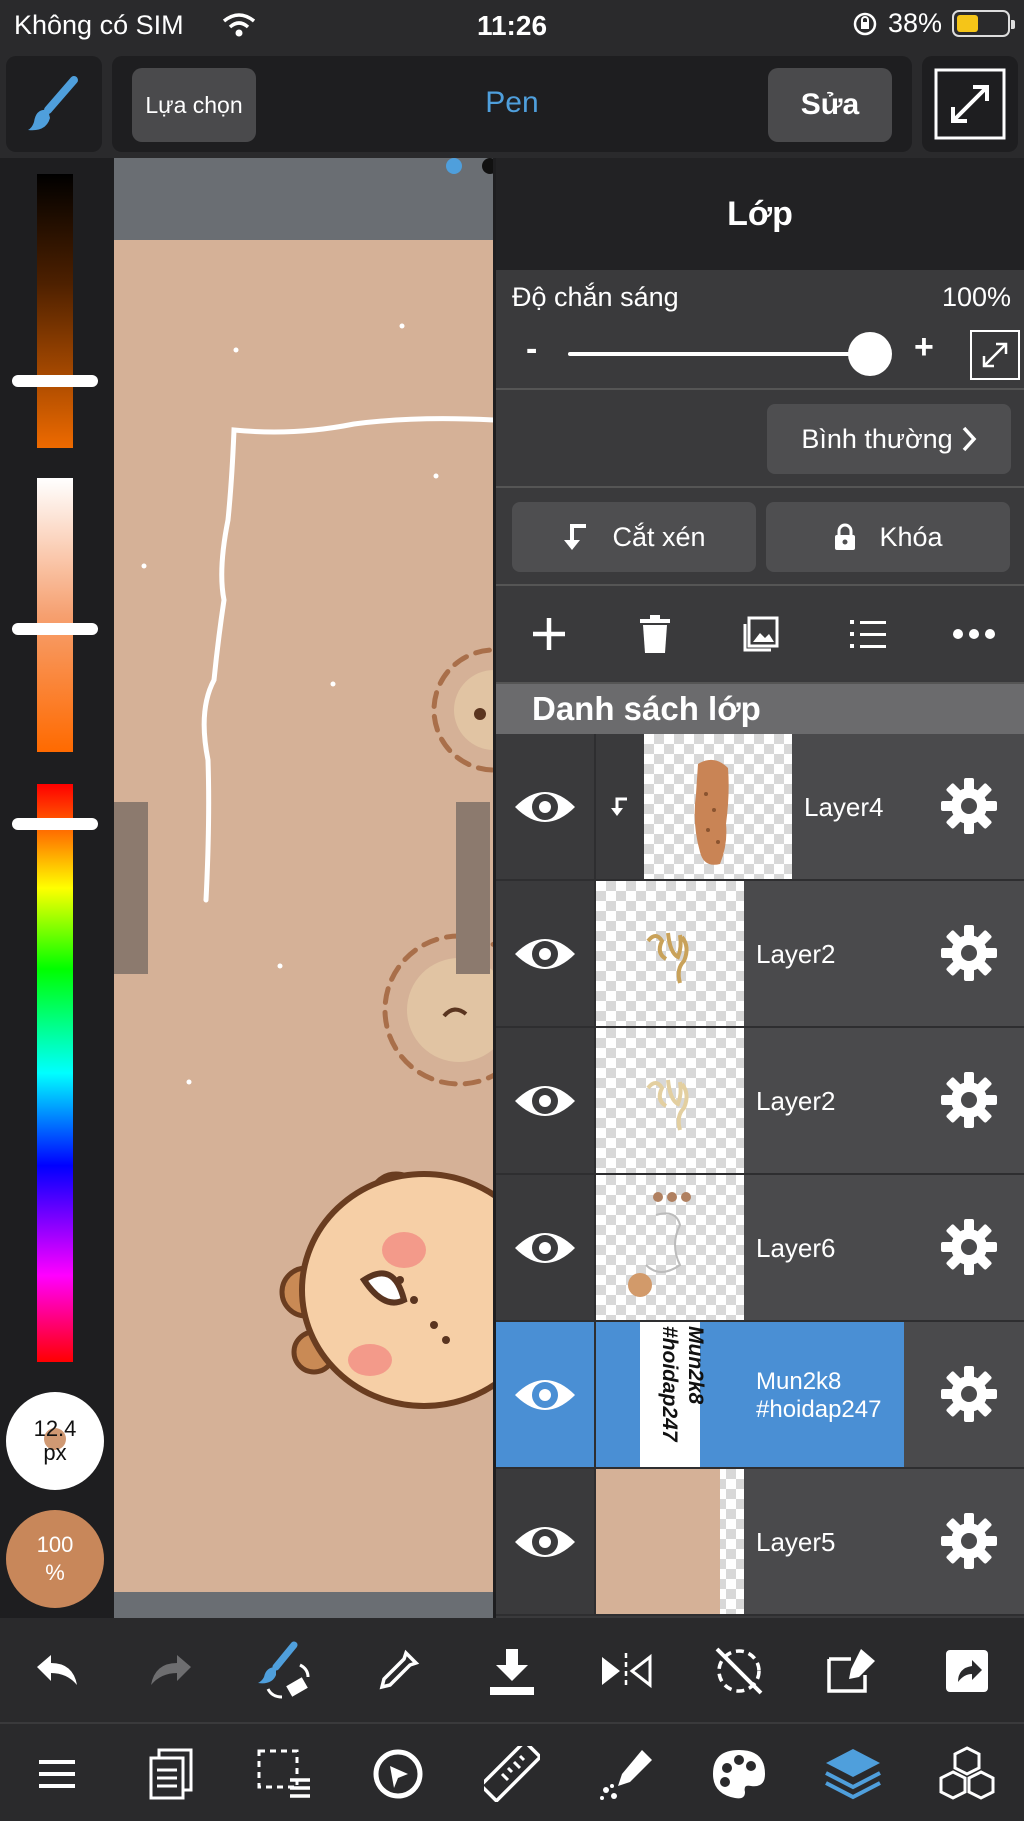 The width and height of the screenshot is (1024, 1821). What do you see at coordinates (995, 355) in the screenshot?
I see `layer-panel-expand-button` at bounding box center [995, 355].